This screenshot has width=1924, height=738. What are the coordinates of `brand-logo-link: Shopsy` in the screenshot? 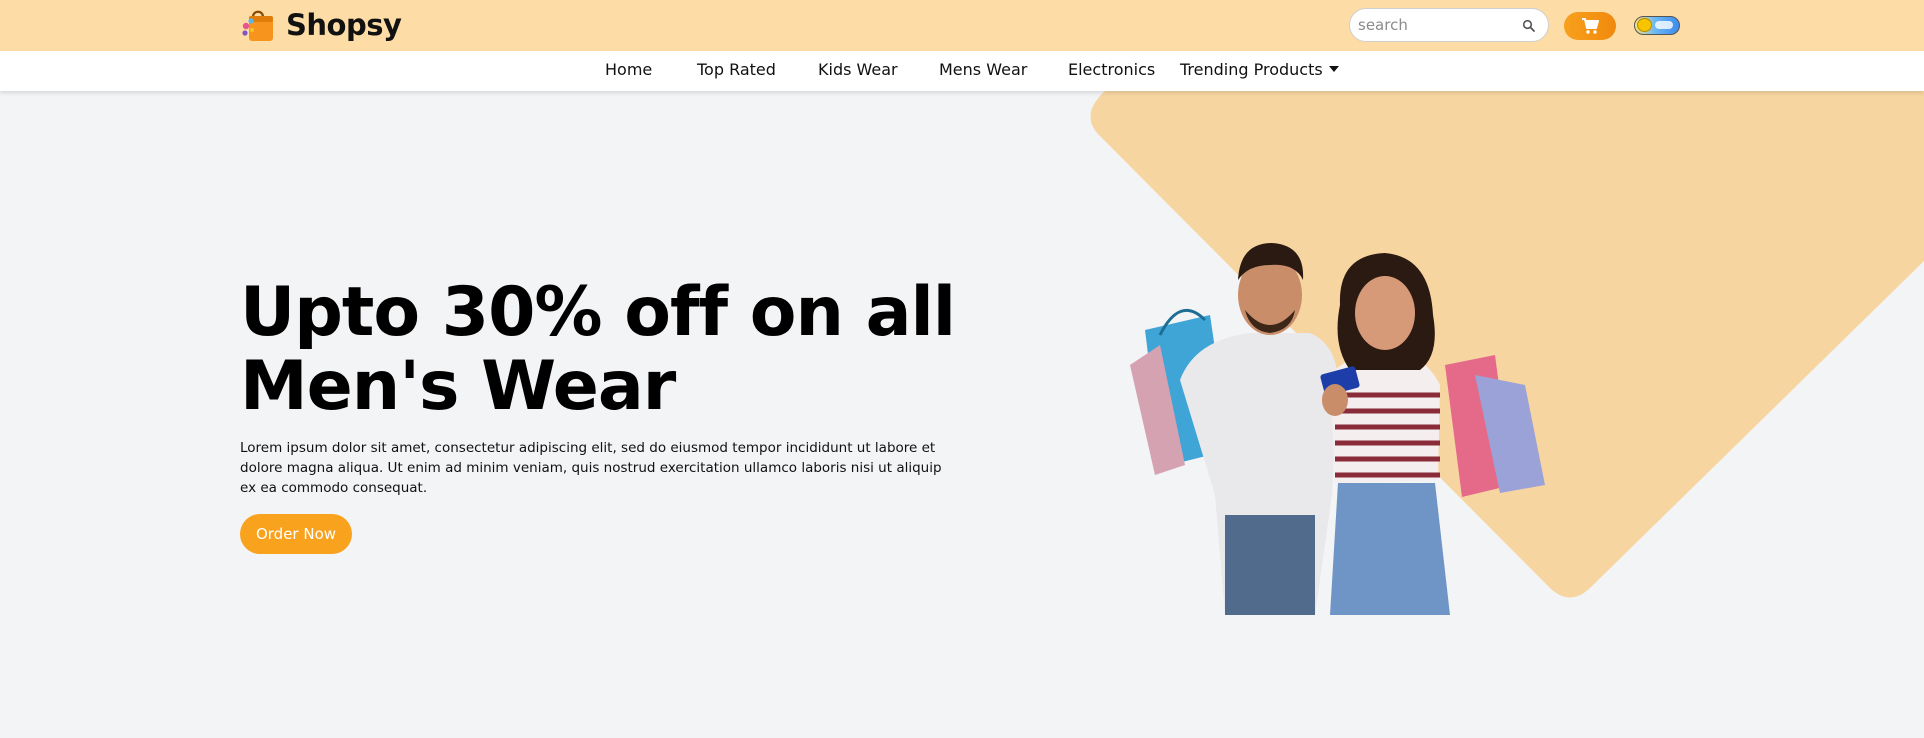 It's located at (321, 25).